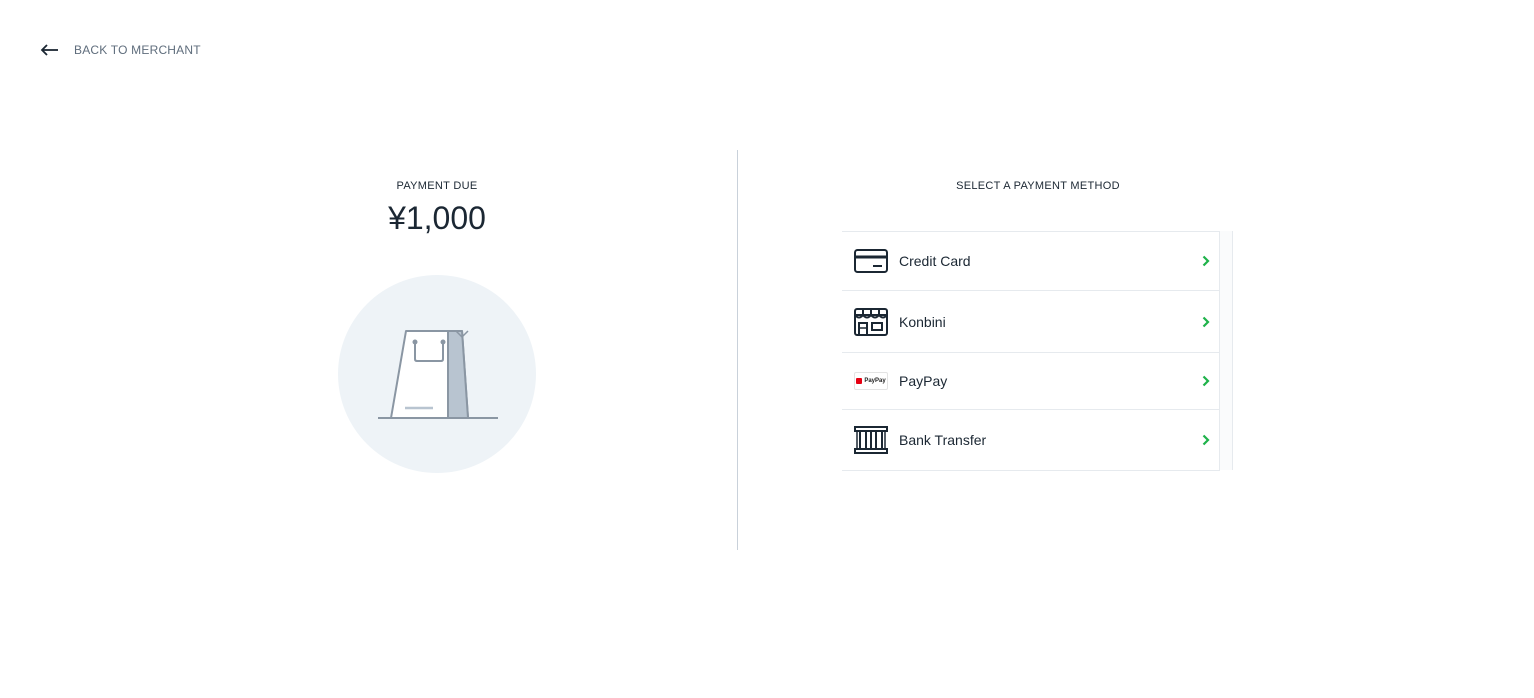  Describe the element at coordinates (1031, 381) in the screenshot. I see `payment-method-paypay: PayPay PayPay` at that location.